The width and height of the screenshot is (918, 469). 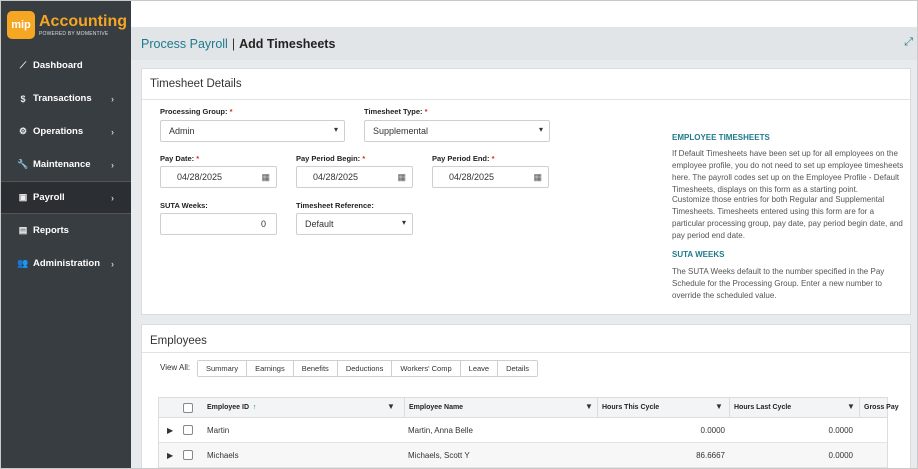 I want to click on page-header: Process Payroll | Add Timesheets ⤢, so click(x=524, y=43).